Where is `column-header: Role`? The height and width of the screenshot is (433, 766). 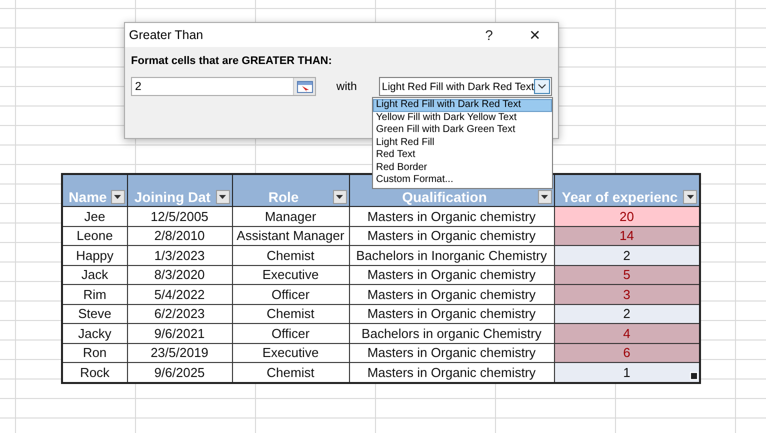
column-header: Role is located at coordinates (290, 190).